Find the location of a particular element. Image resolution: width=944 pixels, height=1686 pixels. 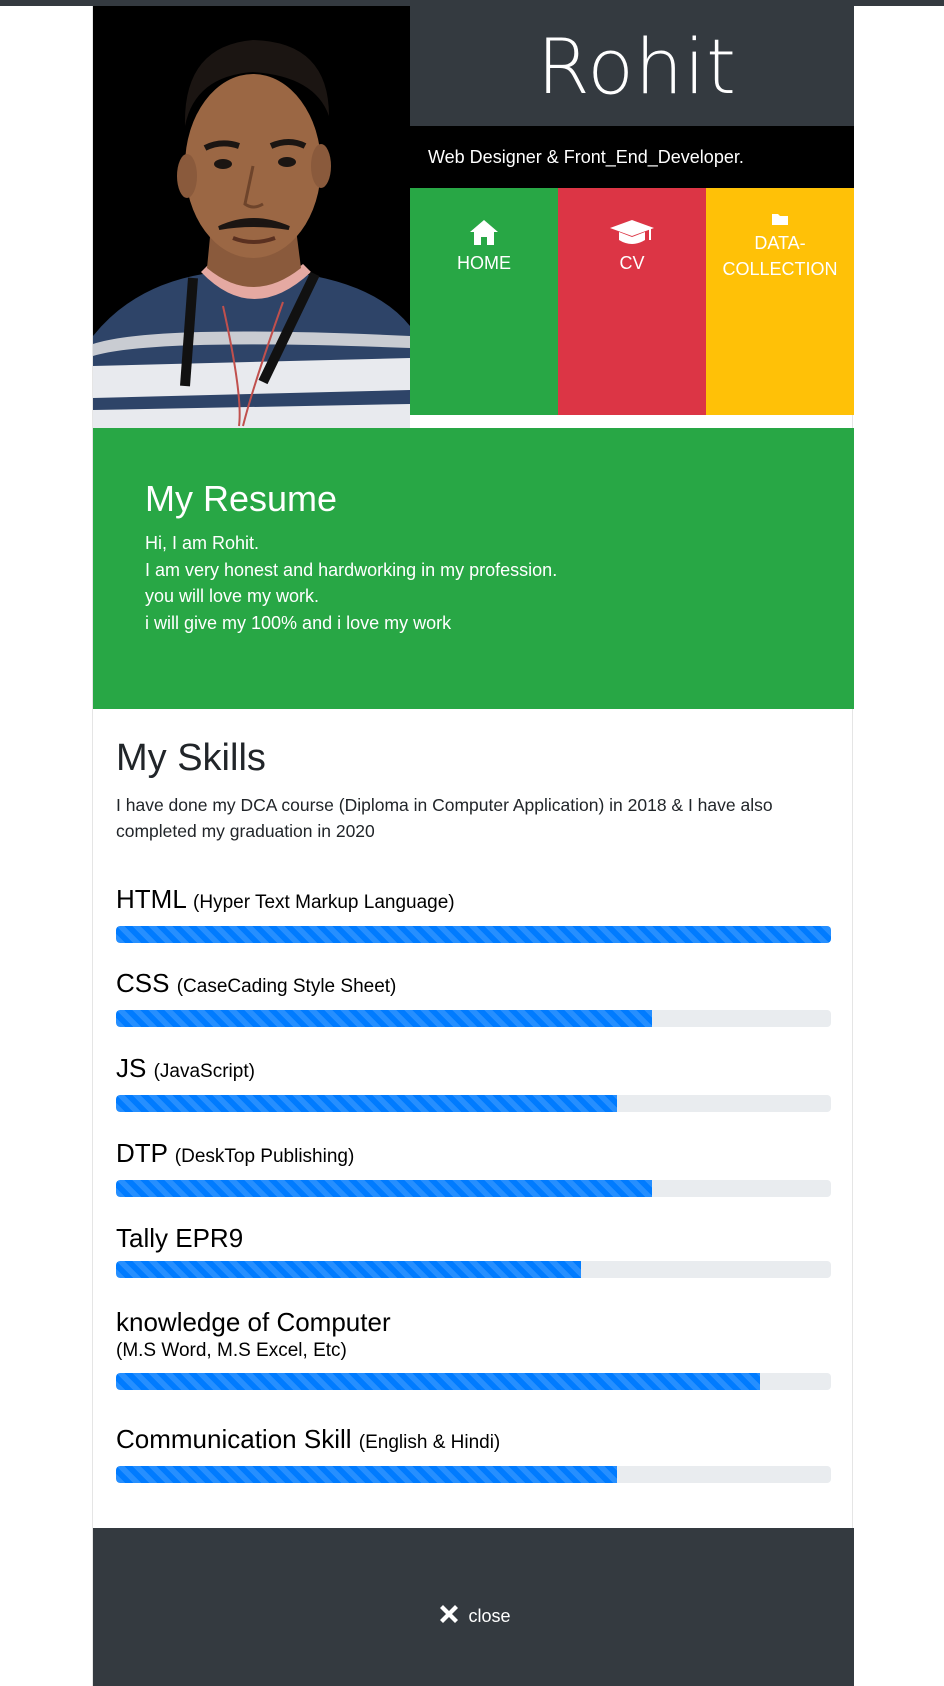

skill-name: DTP is located at coordinates (142, 1153).